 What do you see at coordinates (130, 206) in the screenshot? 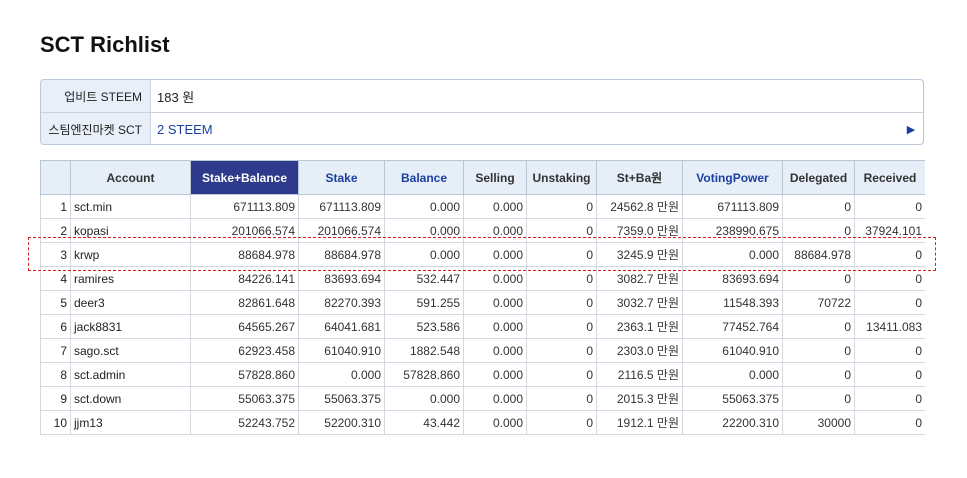
I see `account-cell: sct.min` at bounding box center [130, 206].